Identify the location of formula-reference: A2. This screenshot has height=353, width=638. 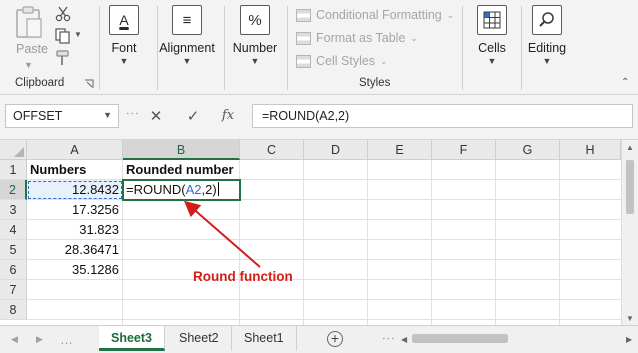
(193, 189).